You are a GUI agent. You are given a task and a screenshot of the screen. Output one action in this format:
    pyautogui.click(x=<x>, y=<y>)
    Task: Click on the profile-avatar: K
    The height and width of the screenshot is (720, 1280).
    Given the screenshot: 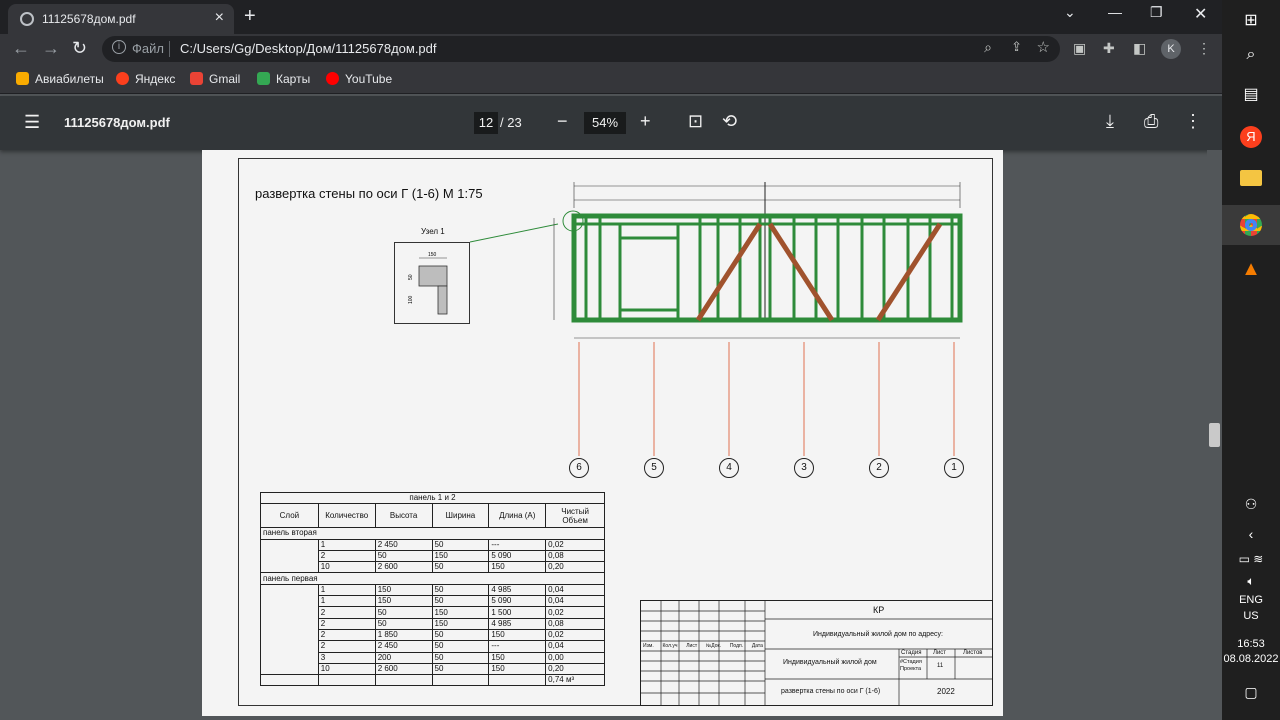 What is the action you would take?
    pyautogui.click(x=1171, y=49)
    